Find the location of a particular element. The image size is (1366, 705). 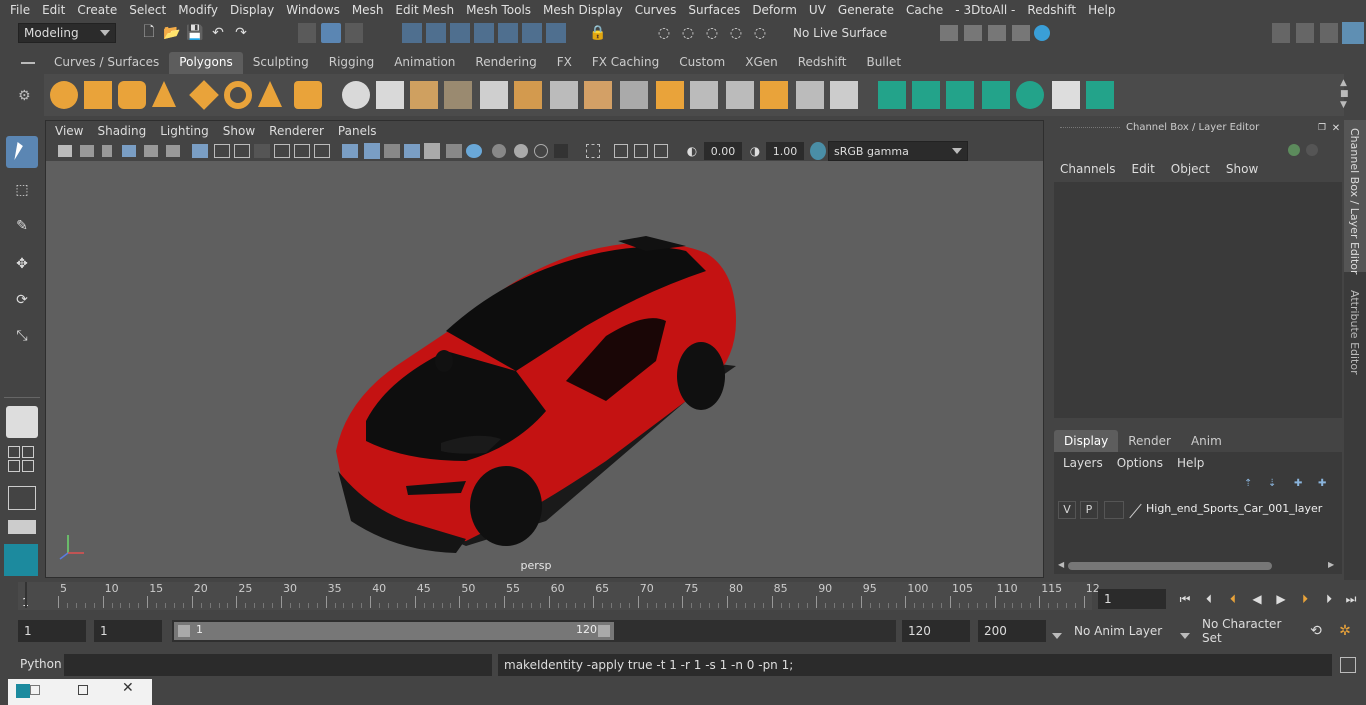

layer-tab-display: Display is located at coordinates (1086, 441).